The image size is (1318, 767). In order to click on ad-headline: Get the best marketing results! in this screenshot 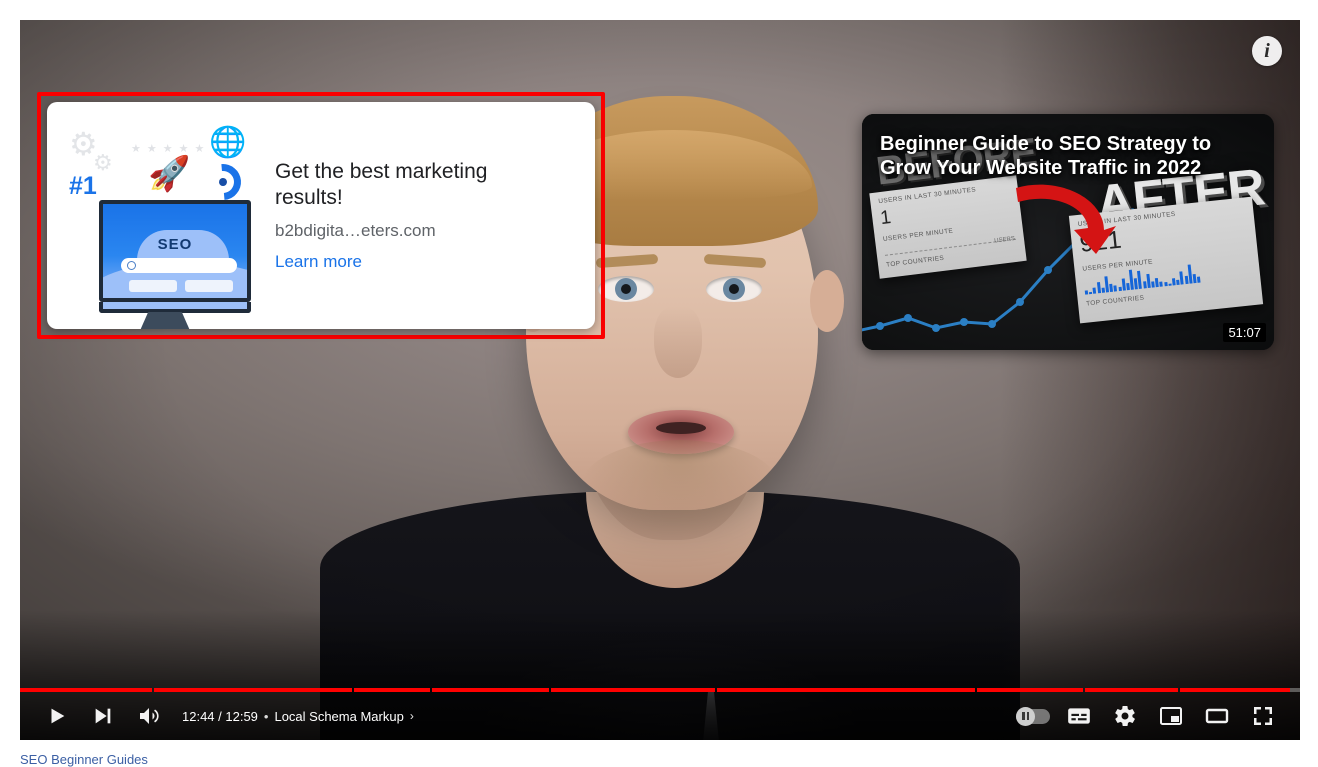, I will do `click(381, 184)`.